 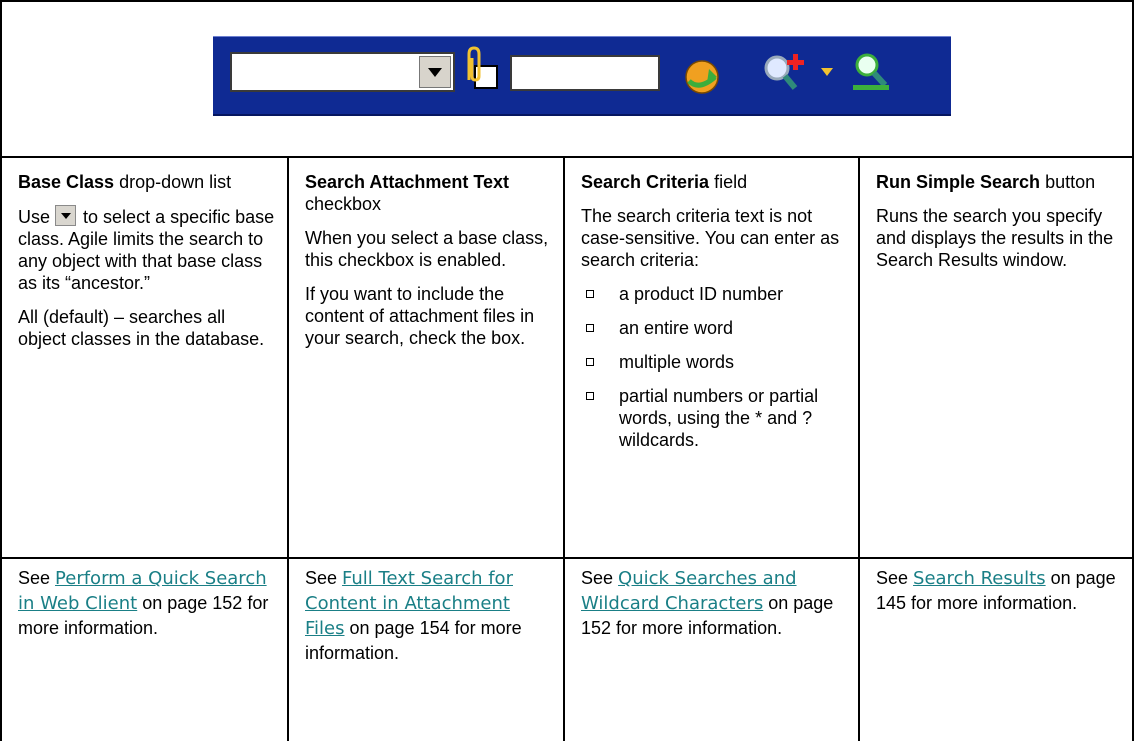 What do you see at coordinates (407, 182) in the screenshot?
I see `attachment-title: Search Attachment Text` at bounding box center [407, 182].